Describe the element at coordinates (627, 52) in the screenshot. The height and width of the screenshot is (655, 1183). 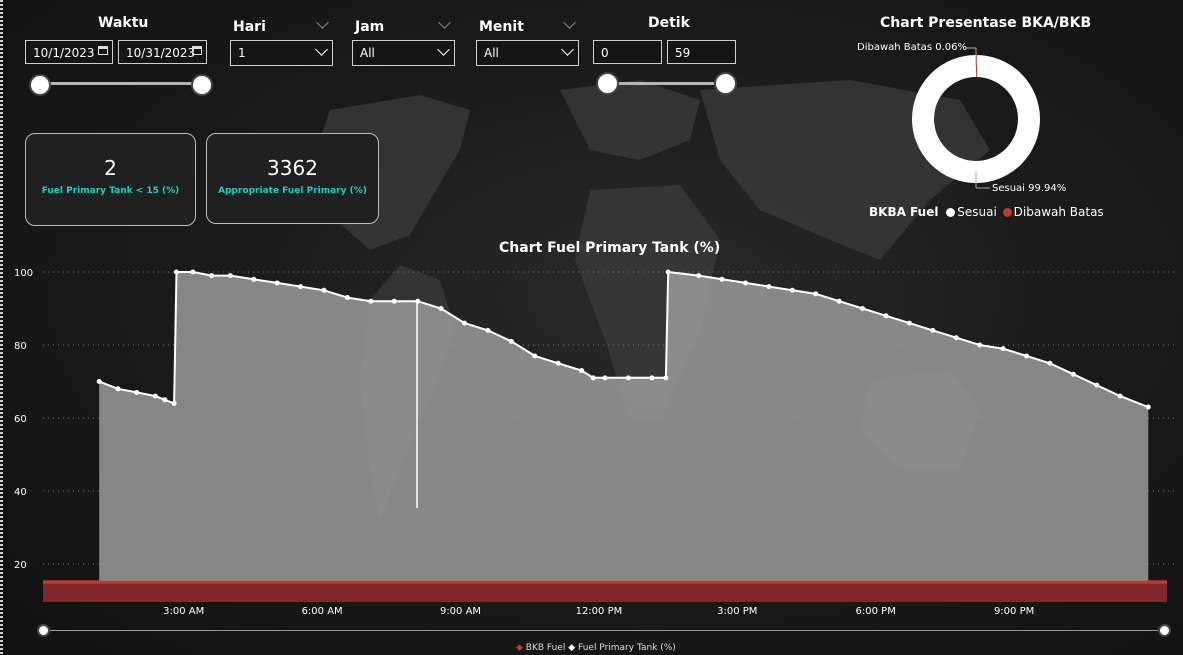
I see `detik-min-input: 0` at that location.